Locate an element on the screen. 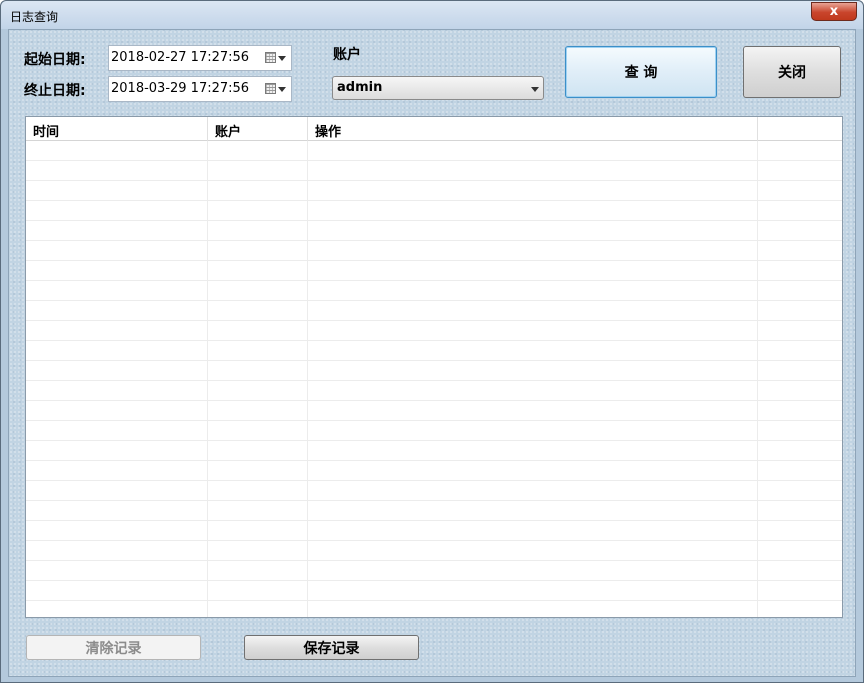  column-header-time: 时间 is located at coordinates (117, 129).